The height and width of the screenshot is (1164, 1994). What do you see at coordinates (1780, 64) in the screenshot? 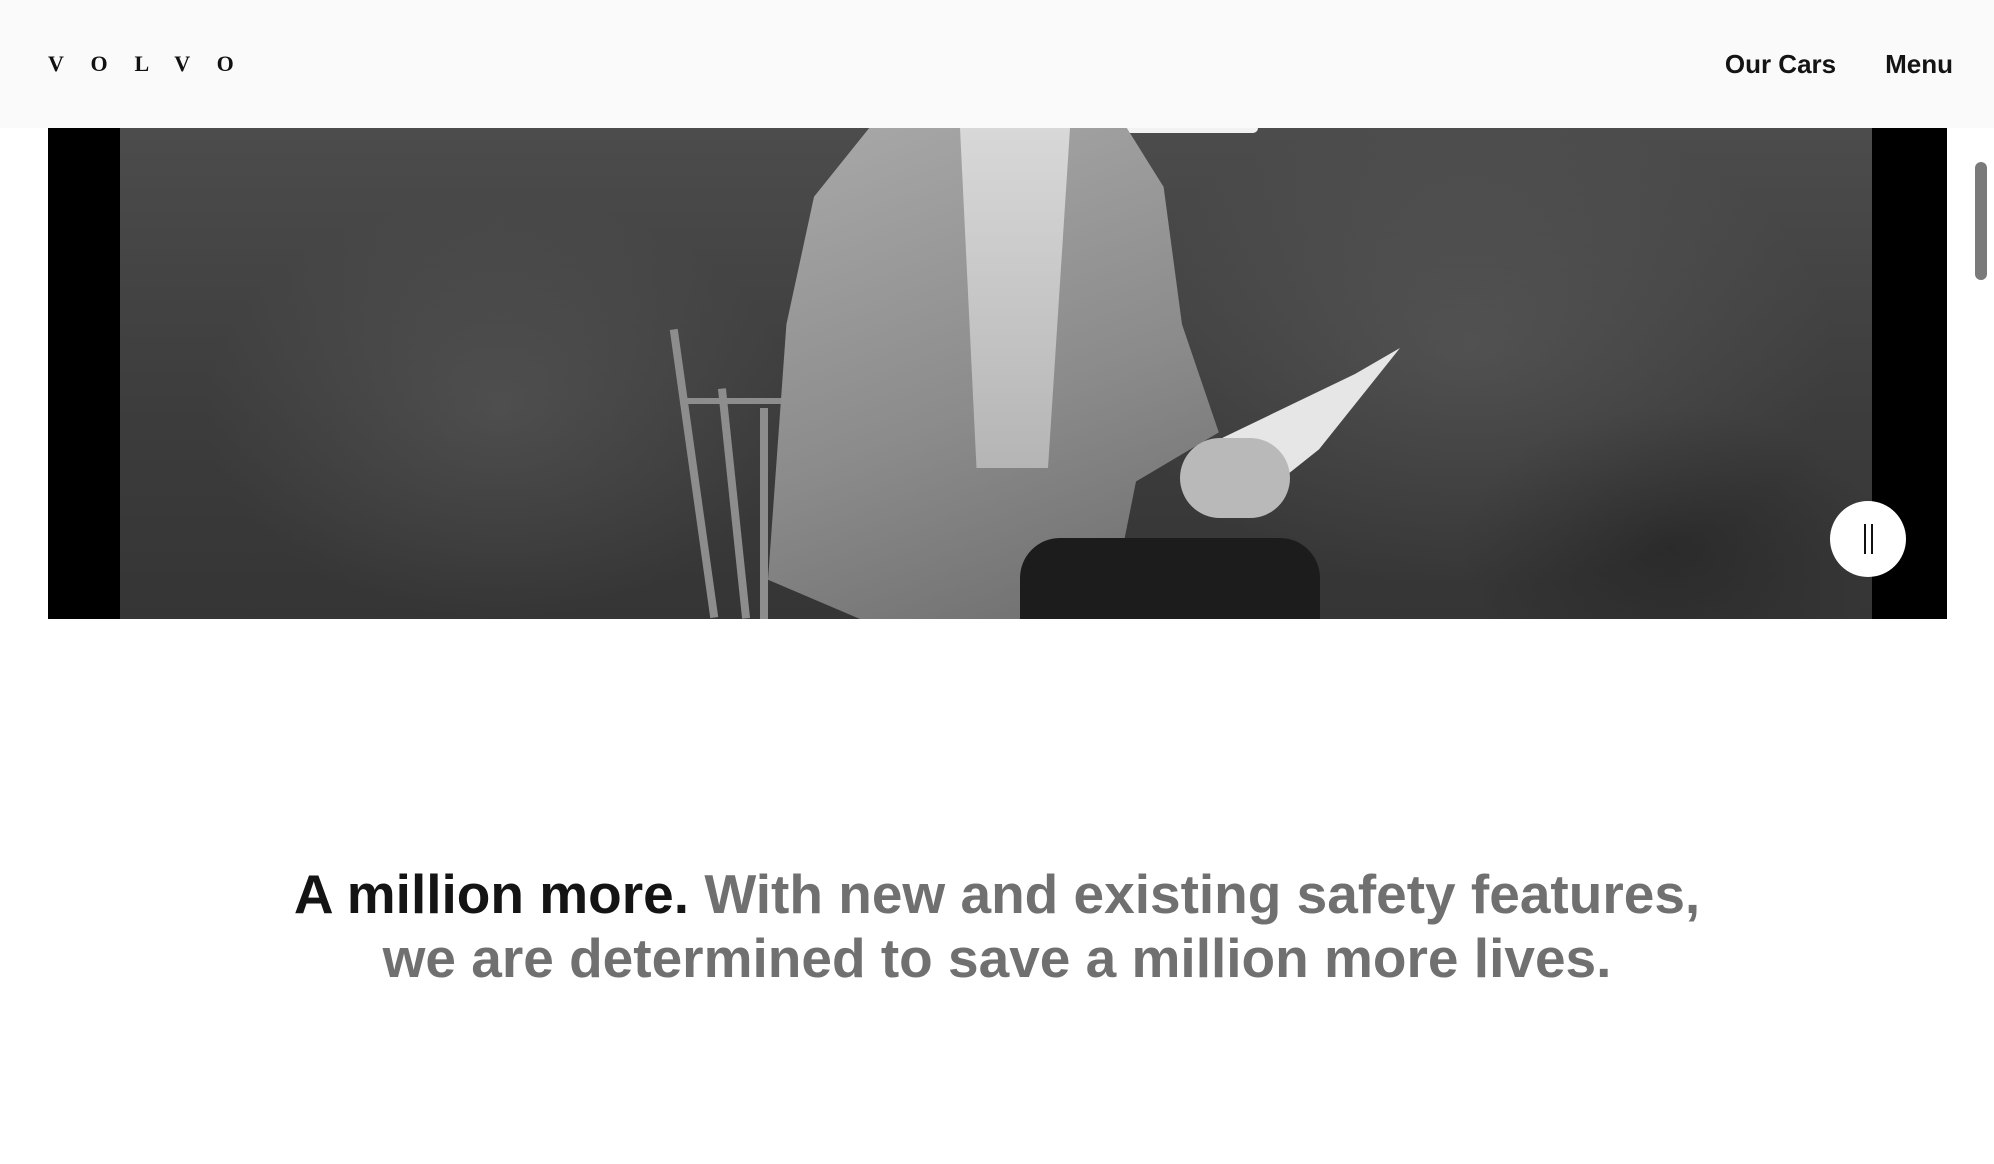
I see `our-cars-link: Our Cars` at bounding box center [1780, 64].